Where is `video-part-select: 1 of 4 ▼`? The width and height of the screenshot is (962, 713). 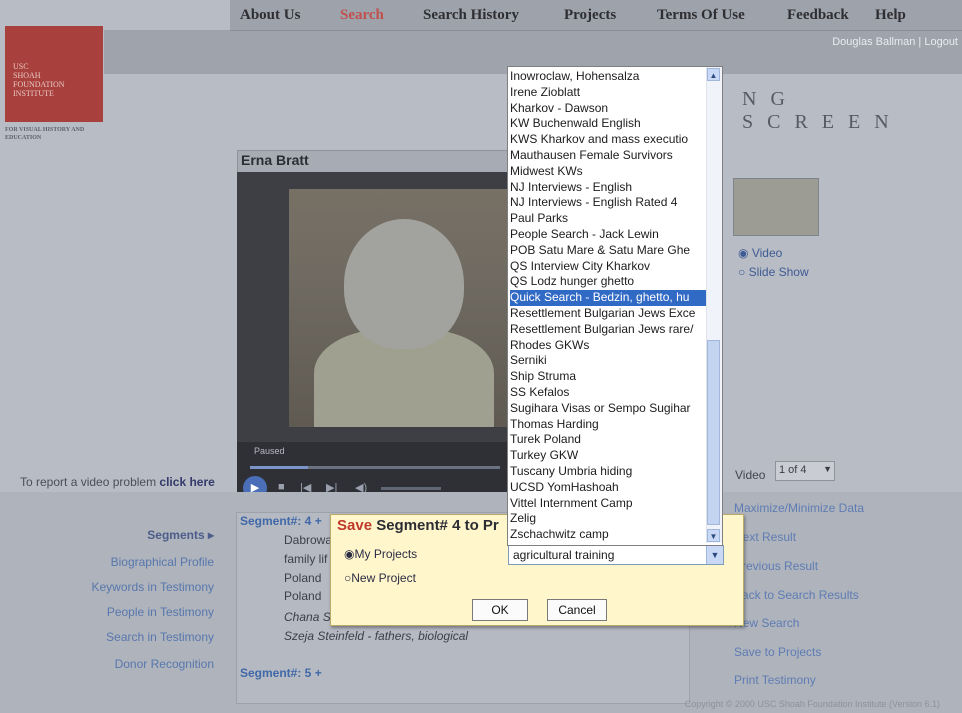
video-part-select: 1 of 4 ▼ is located at coordinates (805, 471).